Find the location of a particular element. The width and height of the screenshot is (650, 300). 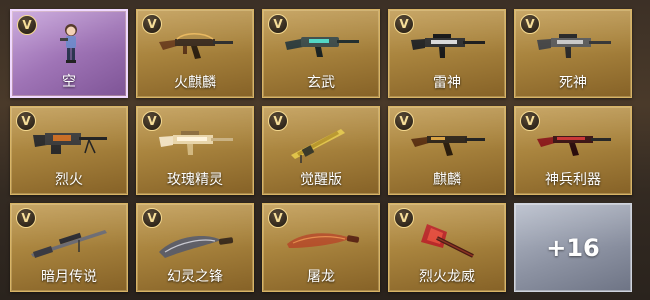

machine-gun-icon is located at coordinates (70, 143).